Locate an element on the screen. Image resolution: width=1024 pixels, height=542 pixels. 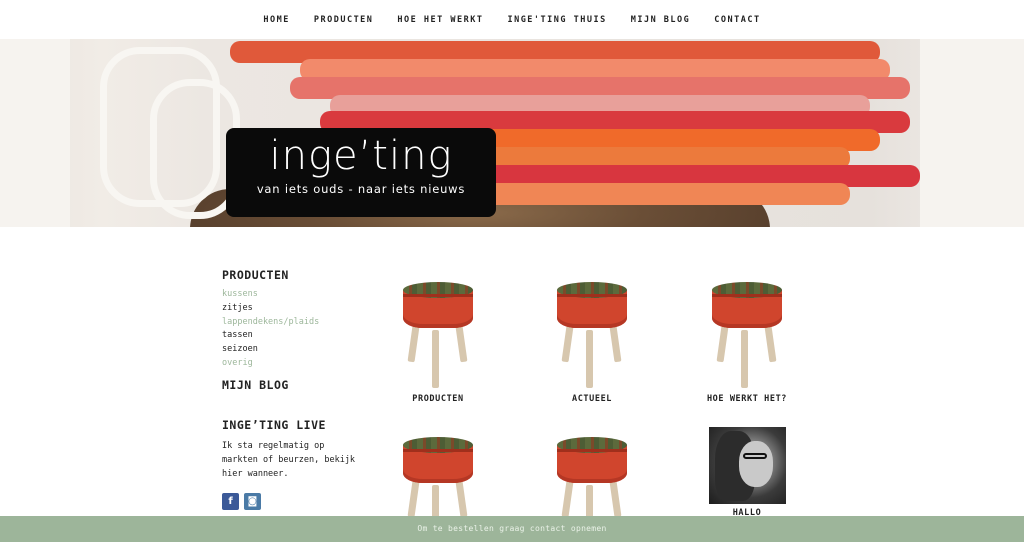
blog-heading: MIJN BLOG is located at coordinates (302, 385).